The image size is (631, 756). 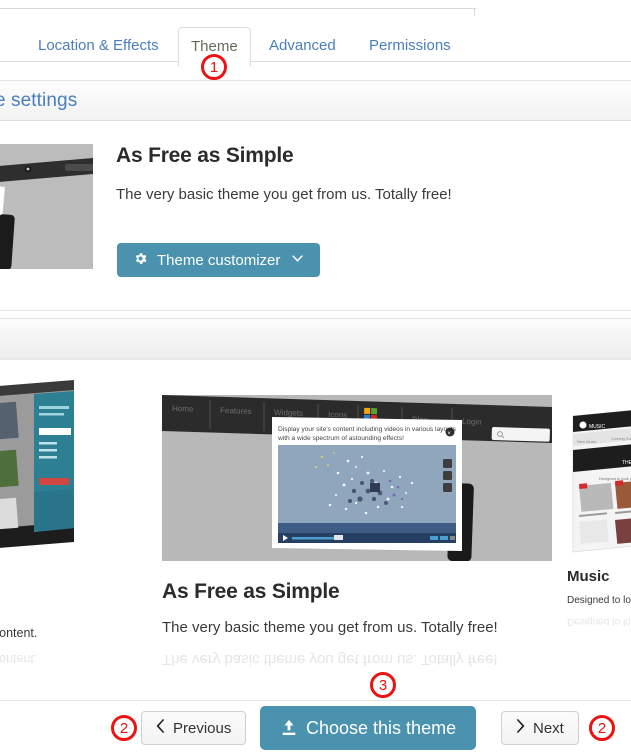 What do you see at coordinates (599, 621) in the screenshot?
I see `carousel-right-description-reflection: Designed to look perfect.` at bounding box center [599, 621].